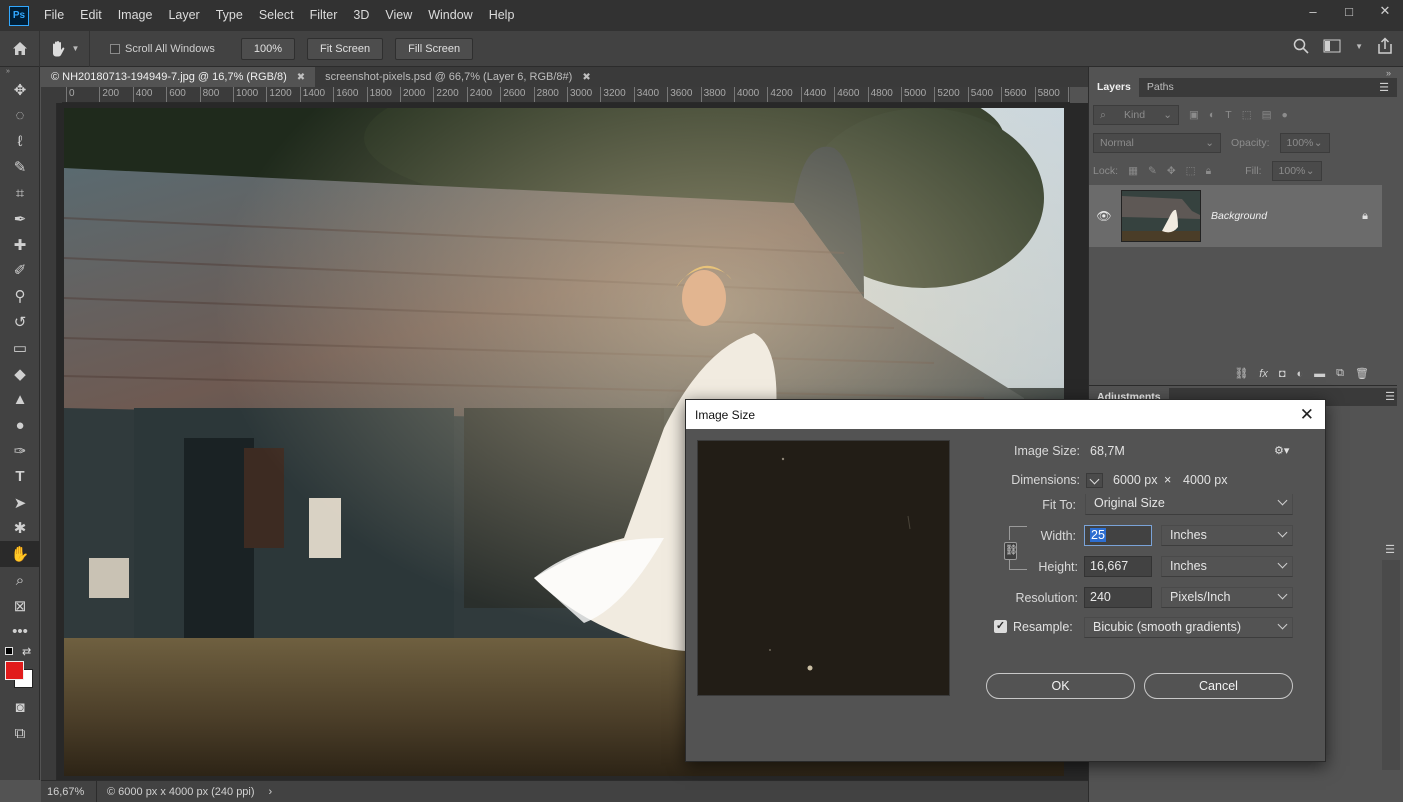 Image resolution: width=1403 pixels, height=802 pixels. What do you see at coordinates (183, 15) in the screenshot?
I see `menu-layer: Layer` at bounding box center [183, 15].